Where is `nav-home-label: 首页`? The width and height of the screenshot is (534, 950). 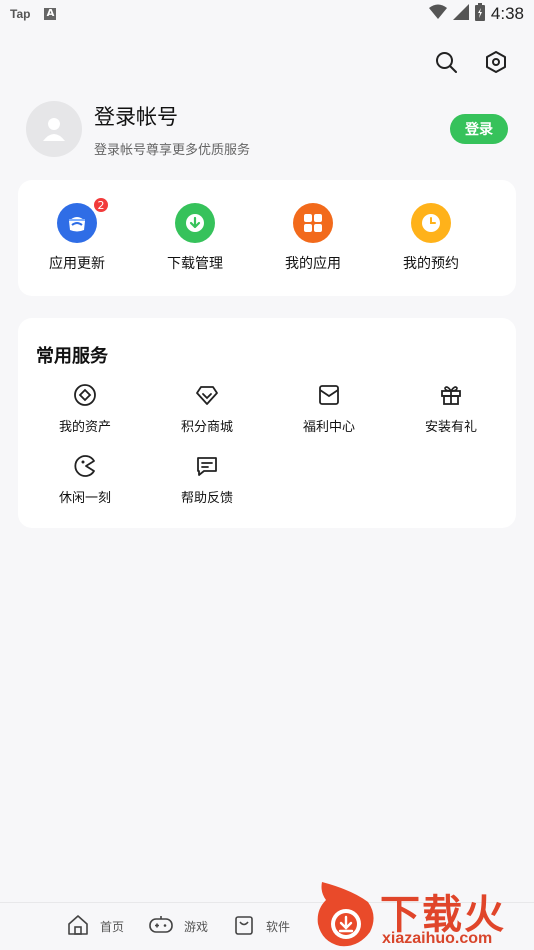 nav-home-label: 首页 is located at coordinates (112, 927).